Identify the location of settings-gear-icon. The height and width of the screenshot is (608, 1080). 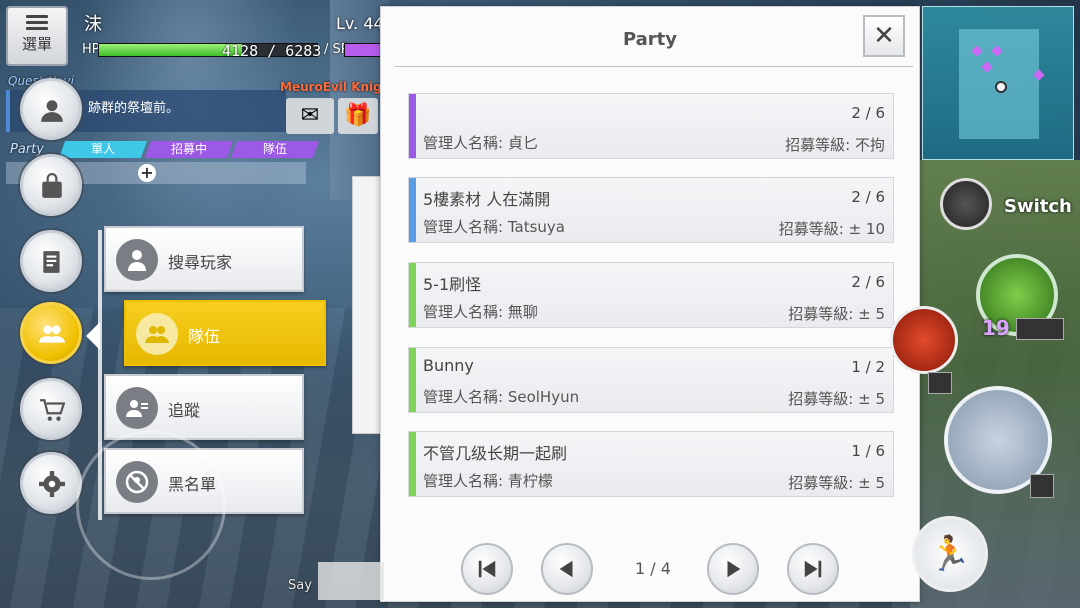
(52, 484).